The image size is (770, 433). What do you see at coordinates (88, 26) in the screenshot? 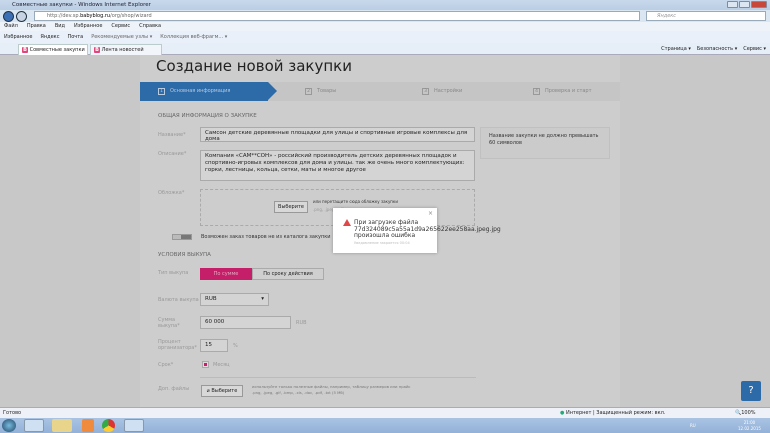
I see `menu-favorites: Избранное` at bounding box center [88, 26].